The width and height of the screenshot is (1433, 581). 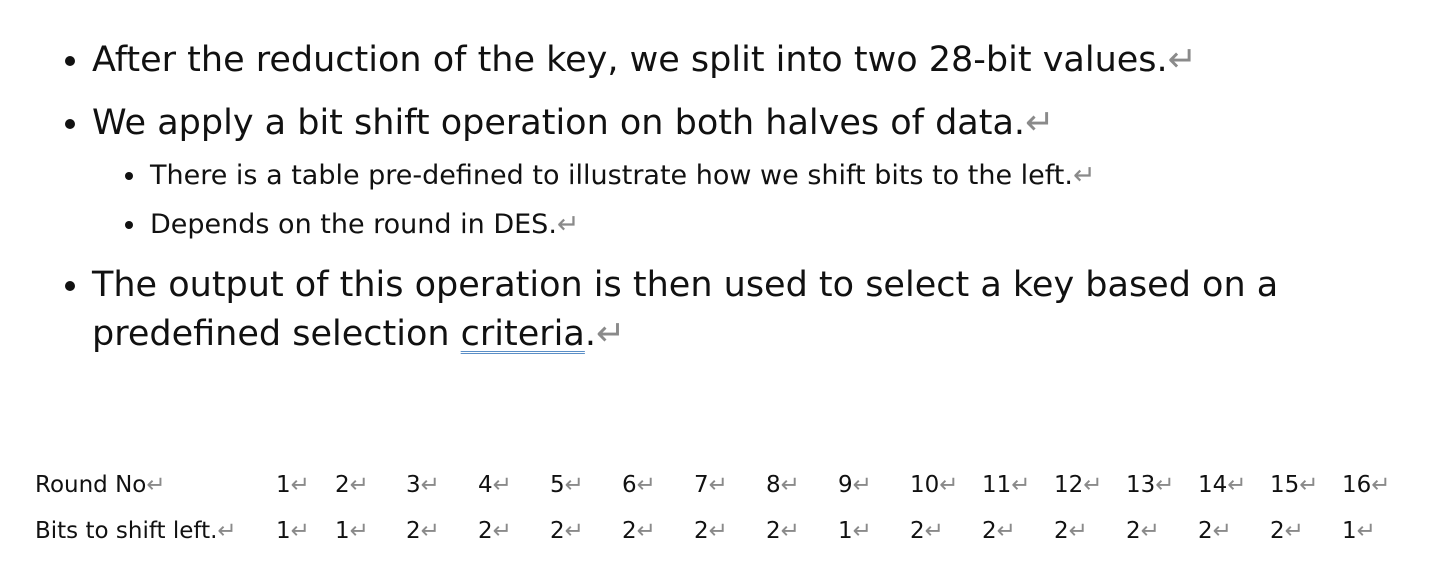 I want to click on sub-bullet-item-2: Depends on the round in DES.↵, so click(x=352, y=225).